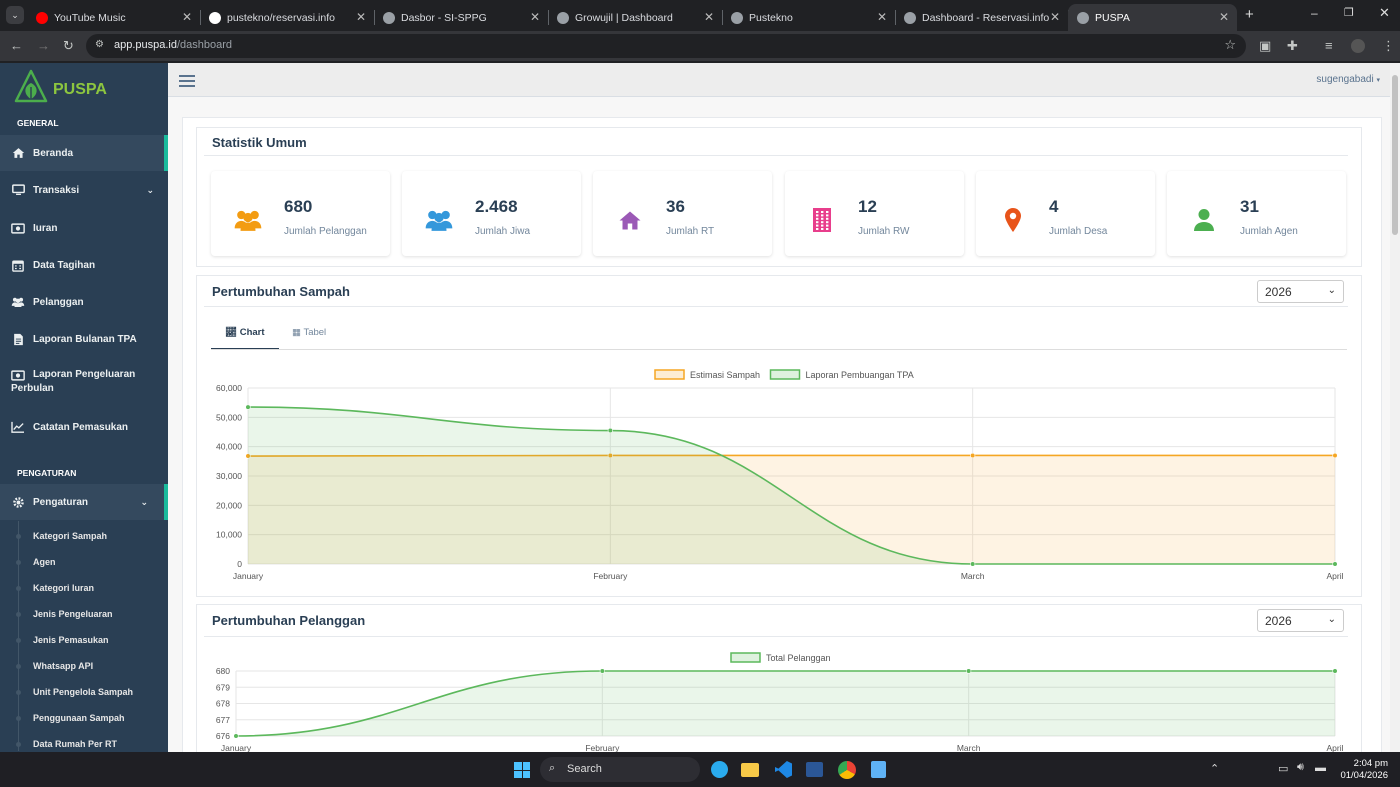  I want to click on browser-tab: pustekno/reservasi.info ✕, so click(287, 17).